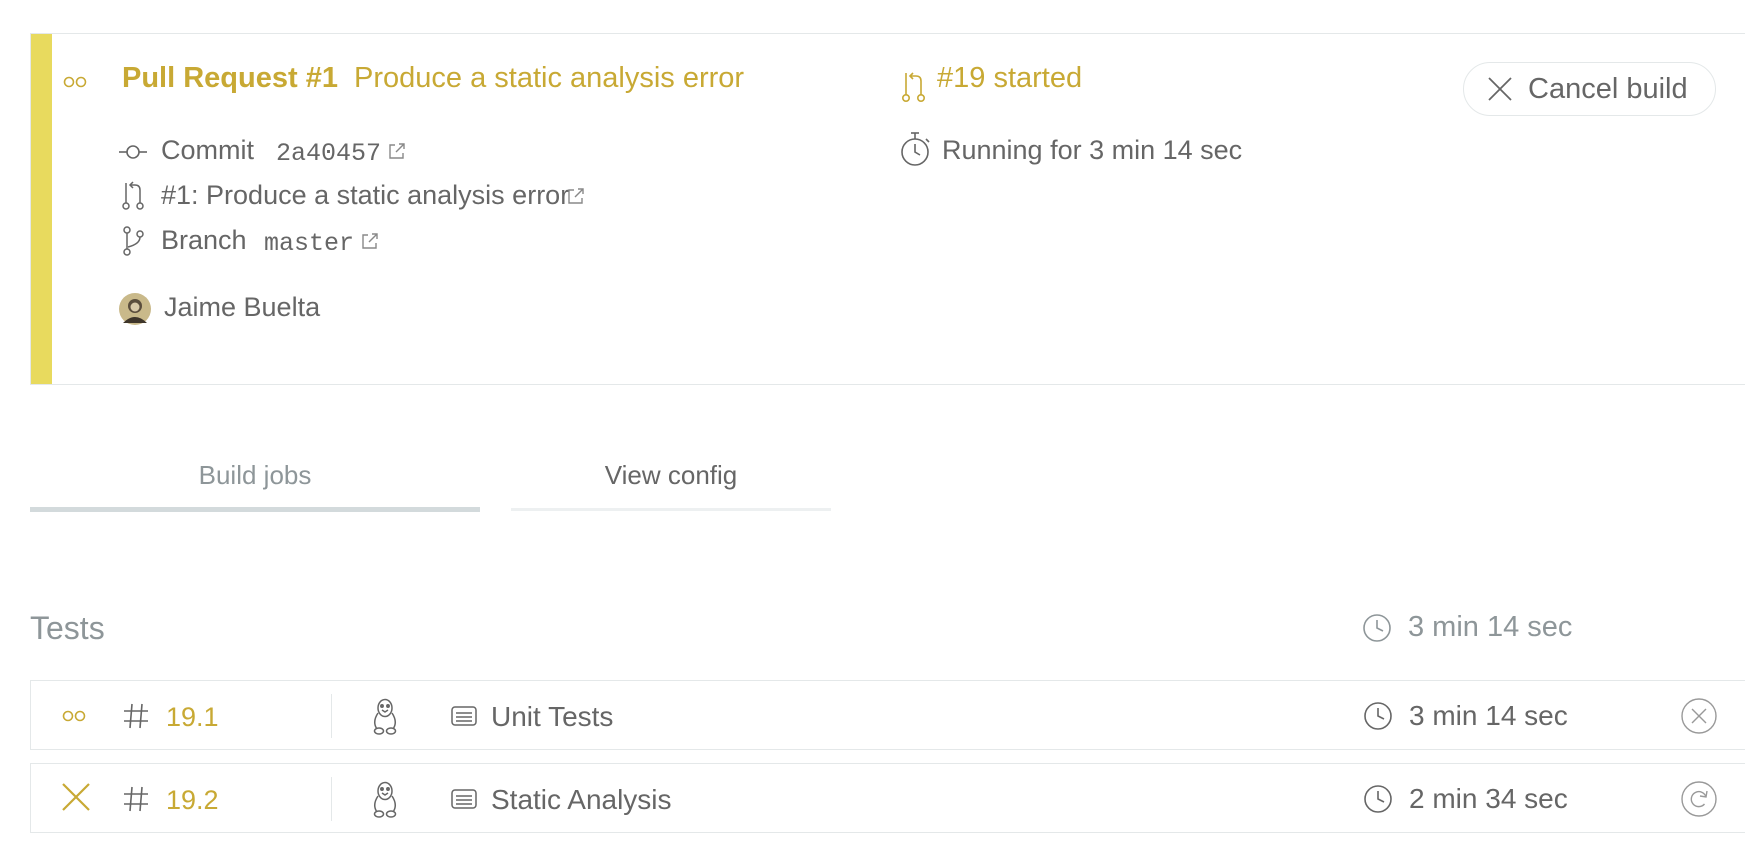 The width and height of the screenshot is (1745, 864). Describe the element at coordinates (133, 241) in the screenshot. I see `branch-icon` at that location.